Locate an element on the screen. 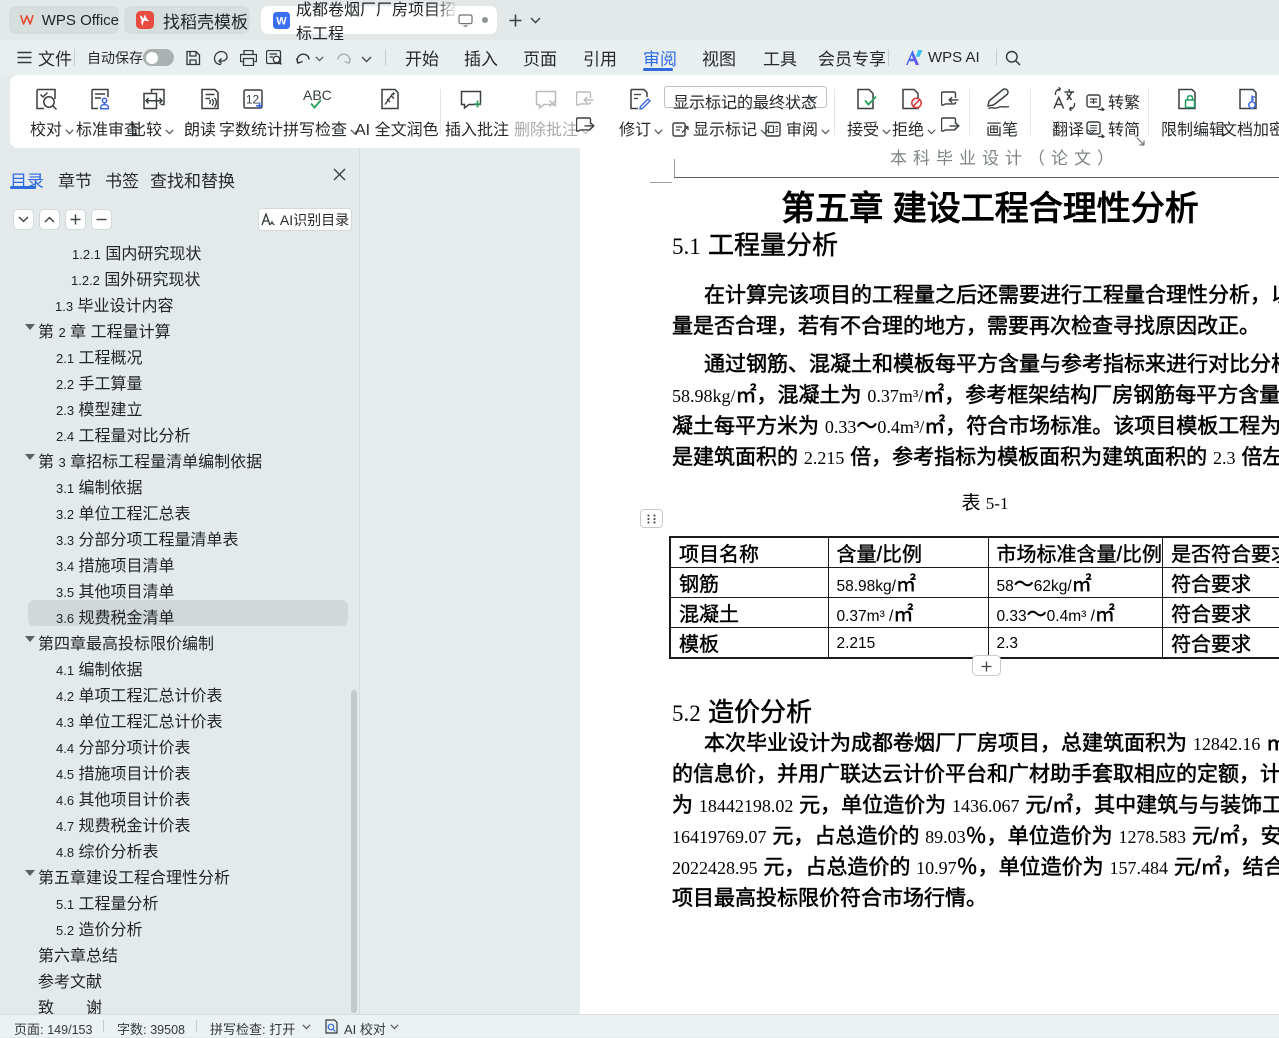 The width and height of the screenshot is (1279, 1038). svg-text: W is located at coordinates (281, 21).